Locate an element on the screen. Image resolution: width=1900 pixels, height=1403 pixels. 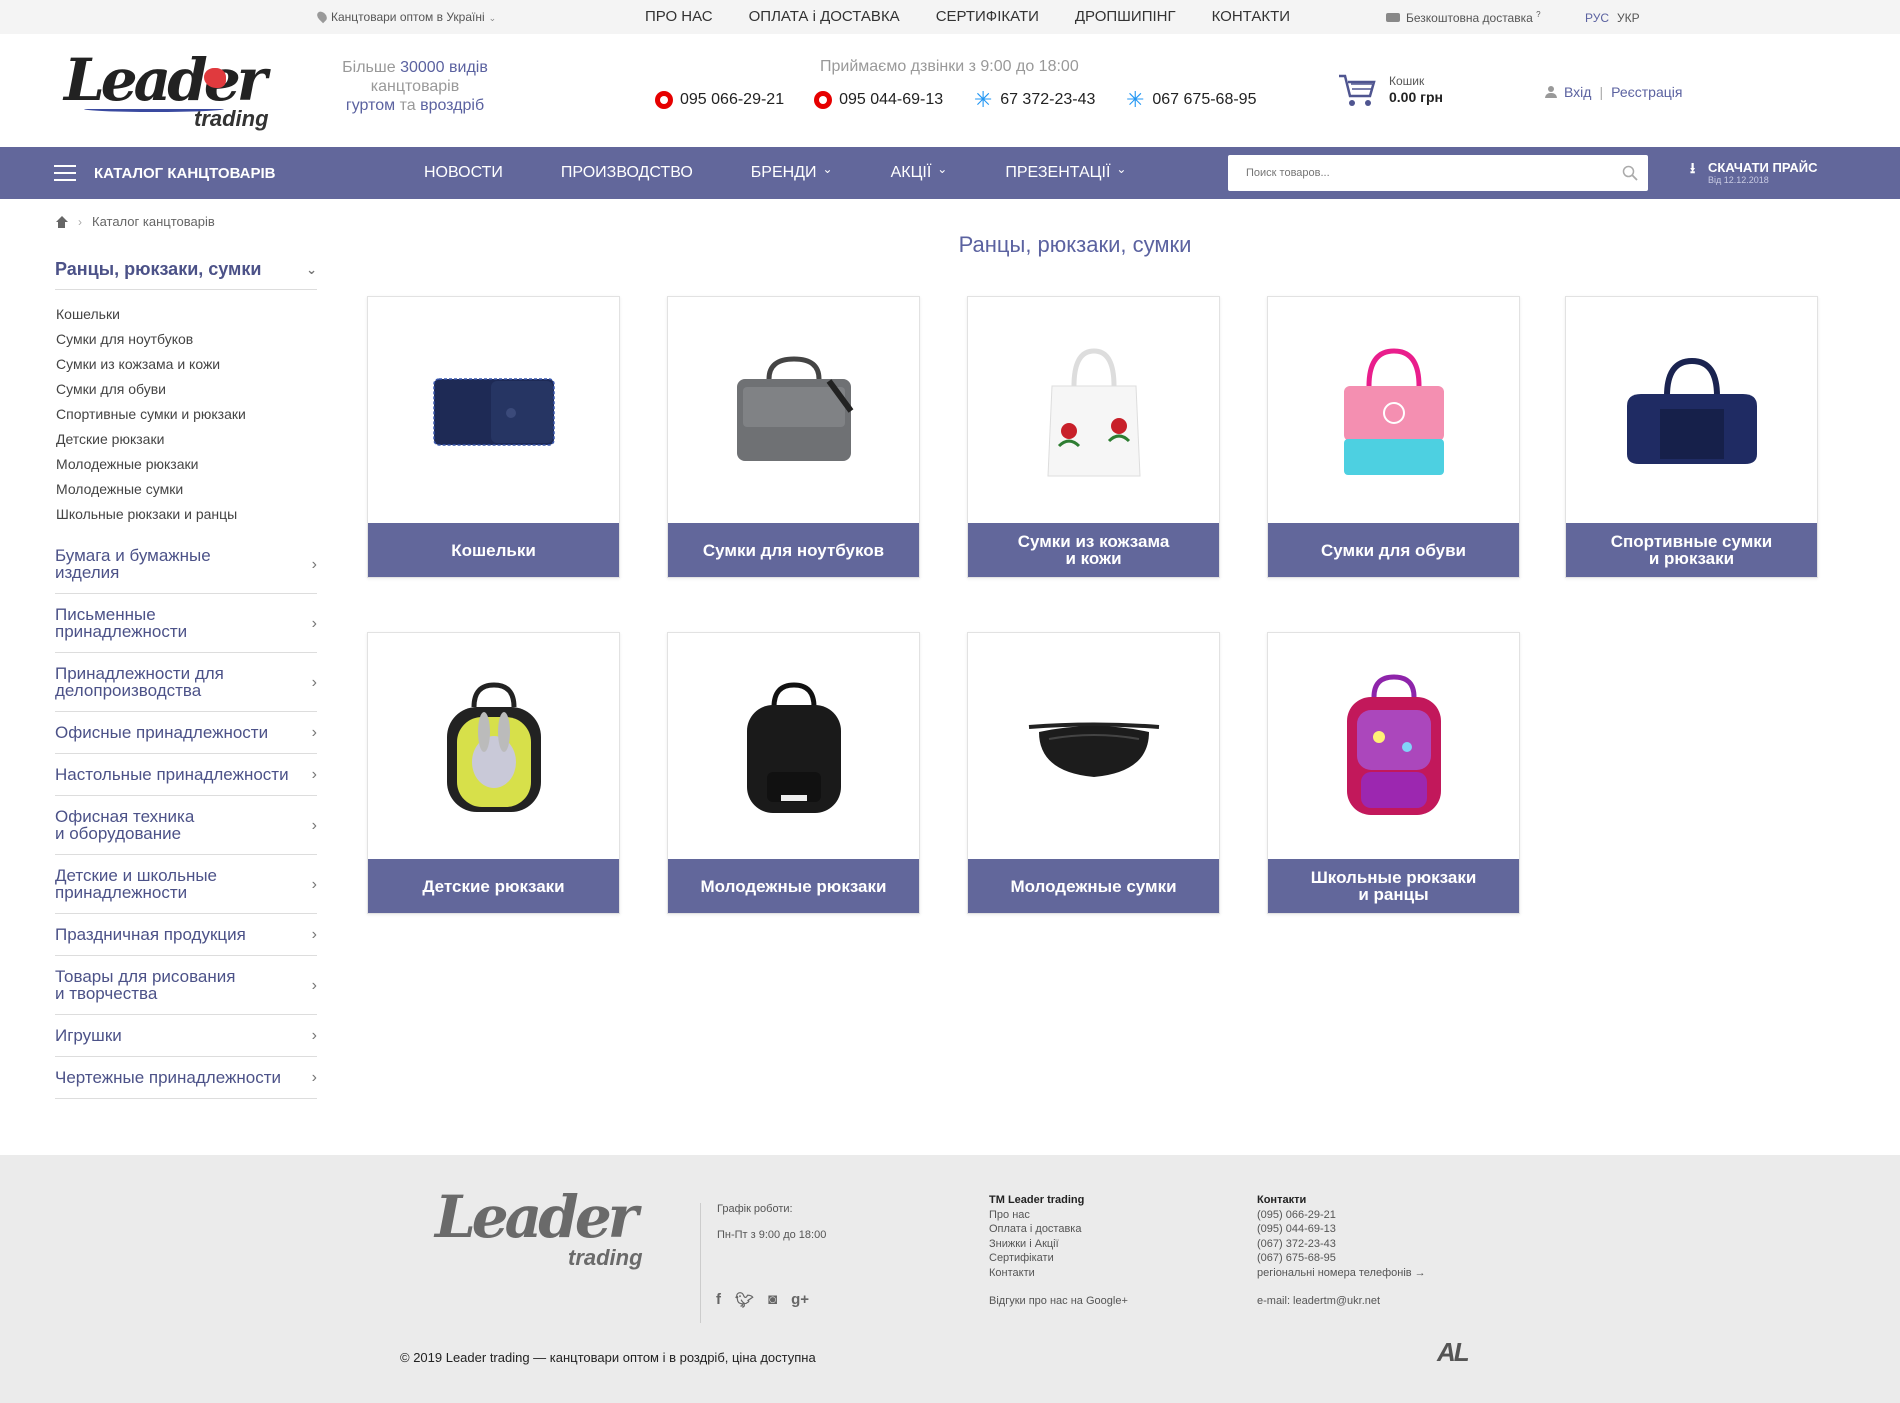
topnav-contacts: КОНТАКТИ is located at coordinates (1251, 16).